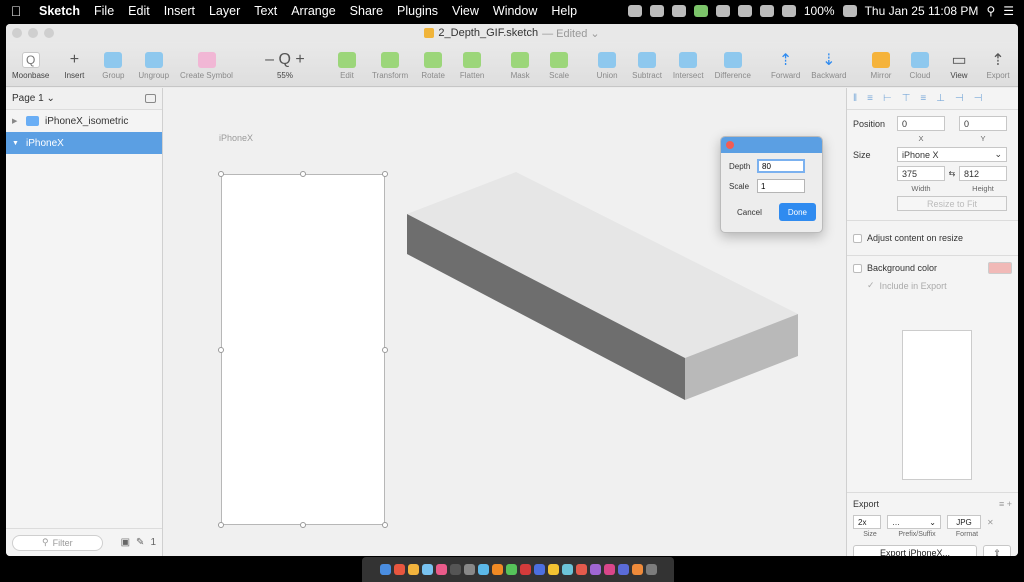 The image size is (1024, 582). Describe the element at coordinates (303, 349) in the screenshot. I see `artboard-iphonex` at that location.